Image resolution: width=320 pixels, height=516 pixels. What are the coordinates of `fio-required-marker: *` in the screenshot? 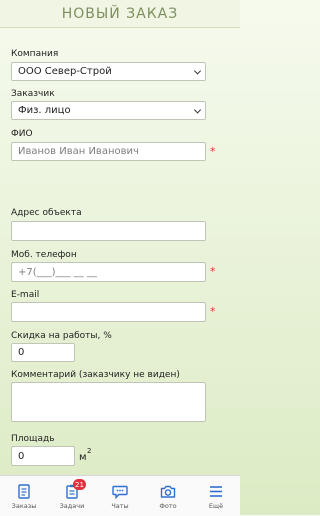 It's located at (213, 151).